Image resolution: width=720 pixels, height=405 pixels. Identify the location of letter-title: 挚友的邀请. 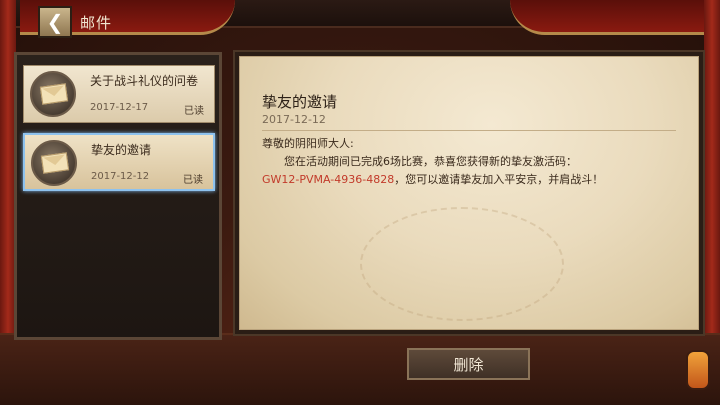
(300, 102).